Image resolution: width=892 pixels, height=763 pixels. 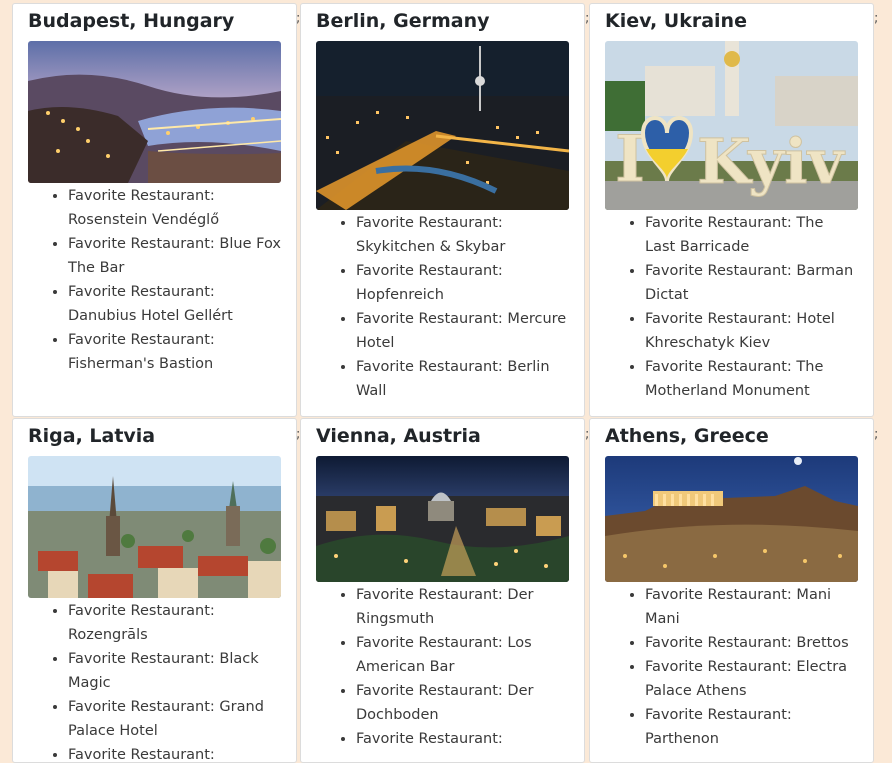 I want to click on list-item: Favorite Restaurant: Parthenon, so click(x=751, y=727).